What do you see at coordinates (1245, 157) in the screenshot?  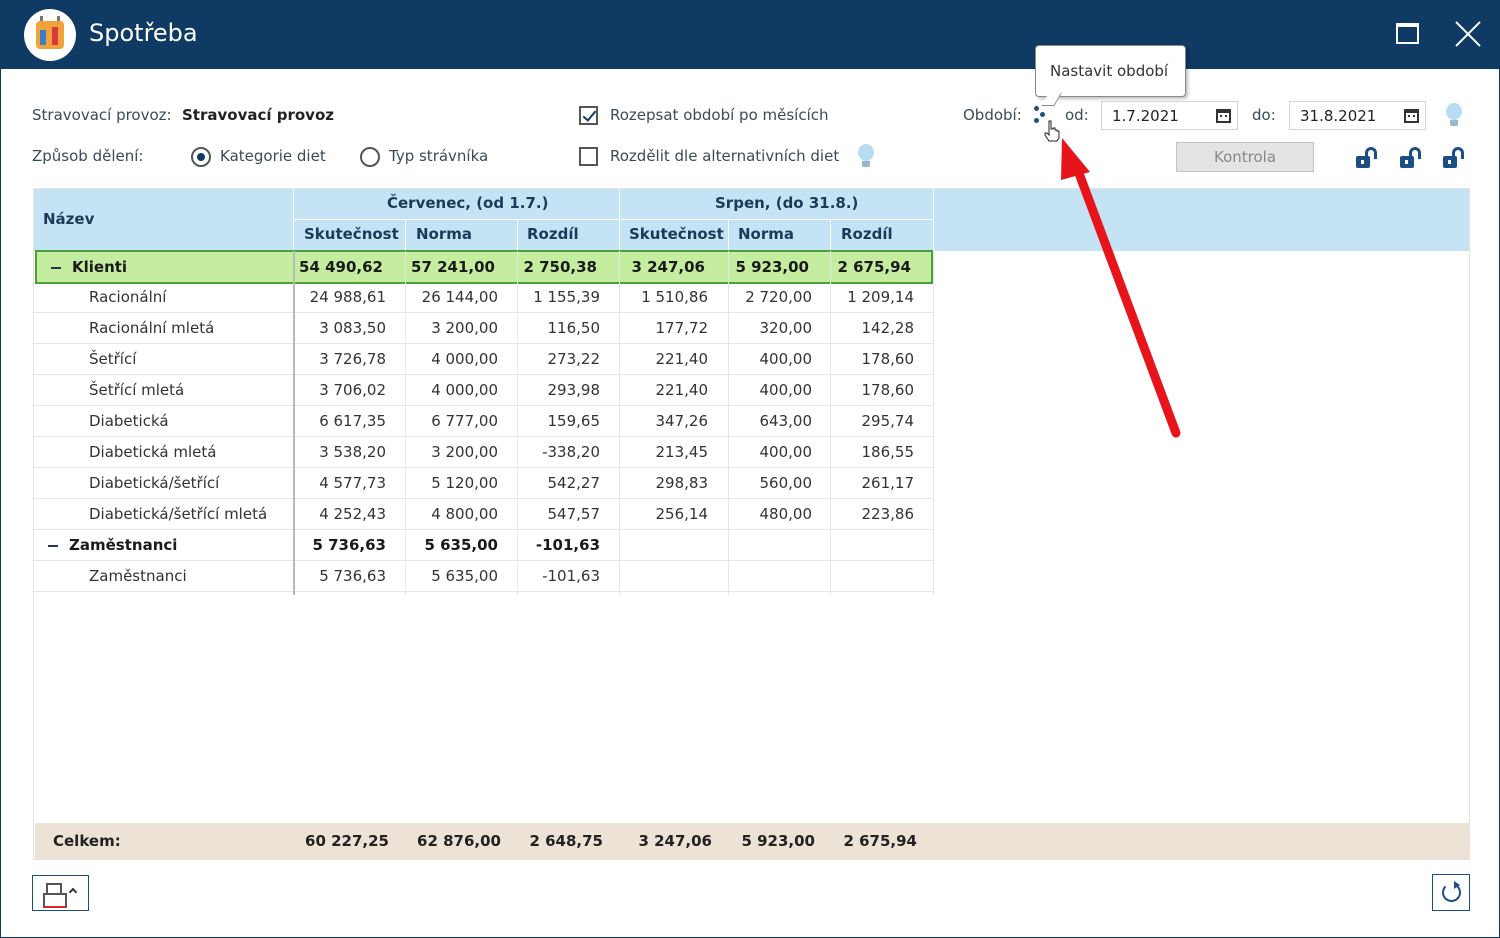 I see `kontrola-button: Kontrola` at bounding box center [1245, 157].